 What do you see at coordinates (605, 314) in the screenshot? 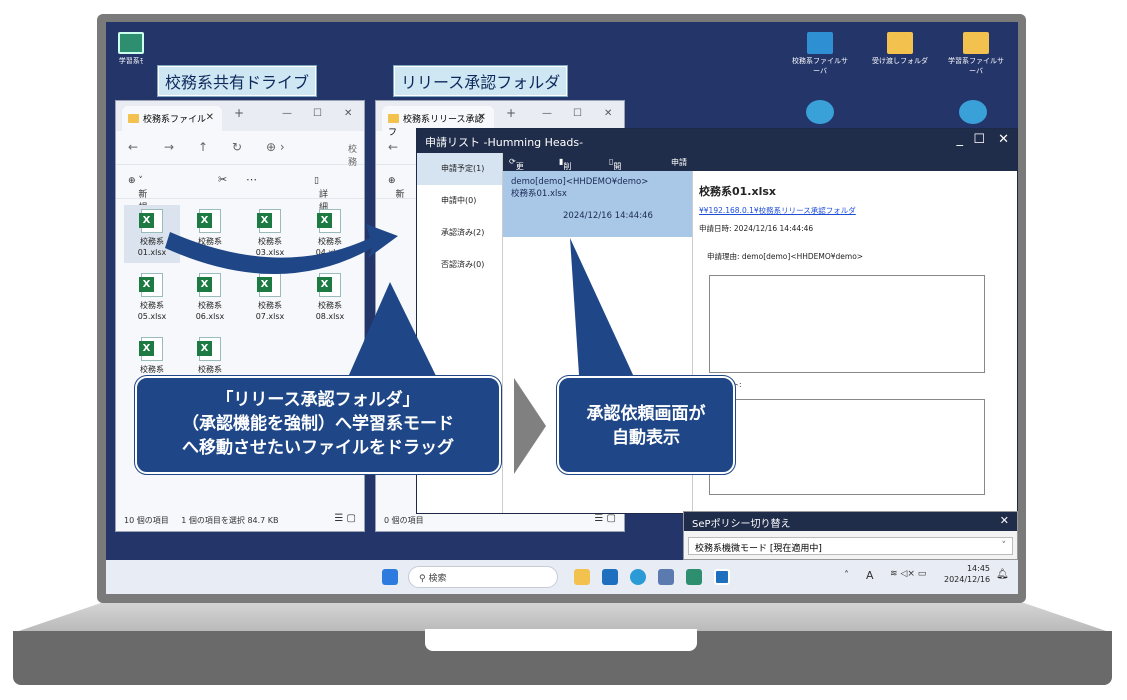
I see `callout-pointer-right` at bounding box center [605, 314].